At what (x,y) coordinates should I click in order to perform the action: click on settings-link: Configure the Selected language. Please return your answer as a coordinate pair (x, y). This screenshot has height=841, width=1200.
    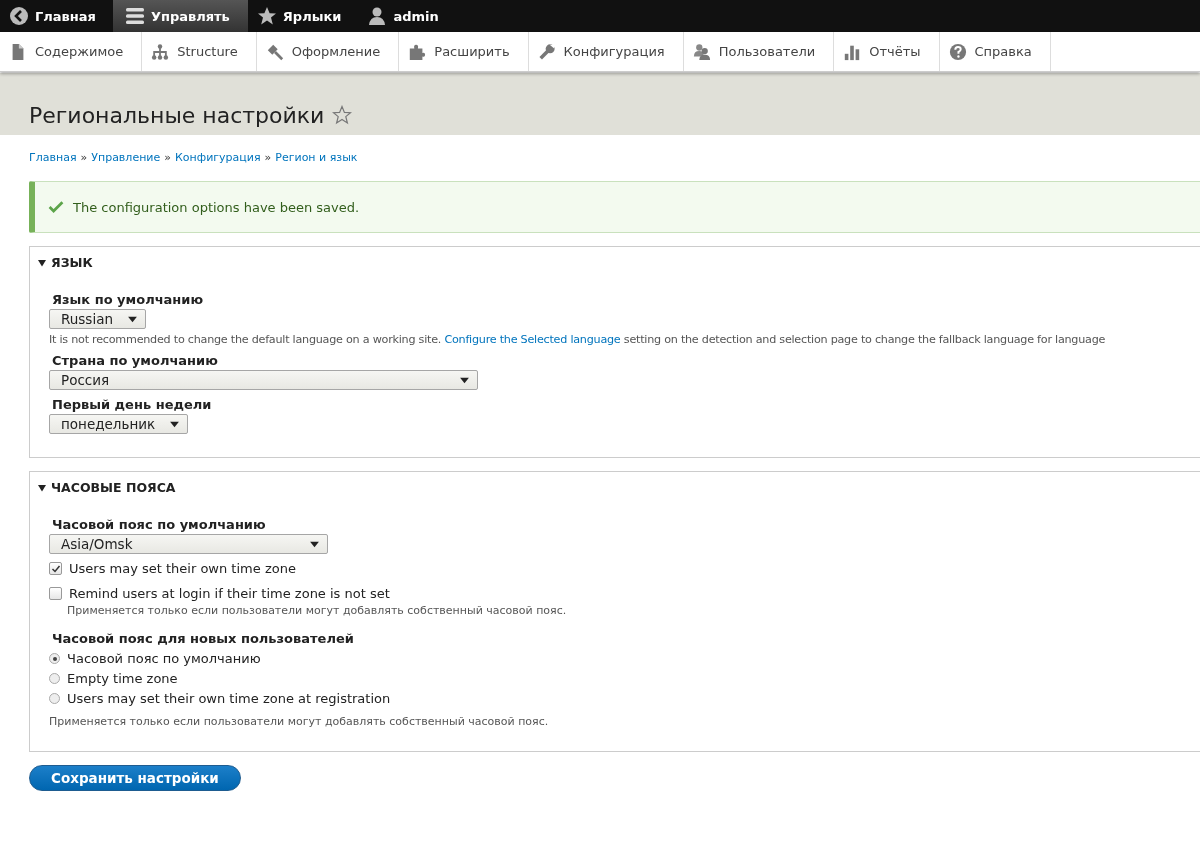
    Looking at the image, I should click on (532, 339).